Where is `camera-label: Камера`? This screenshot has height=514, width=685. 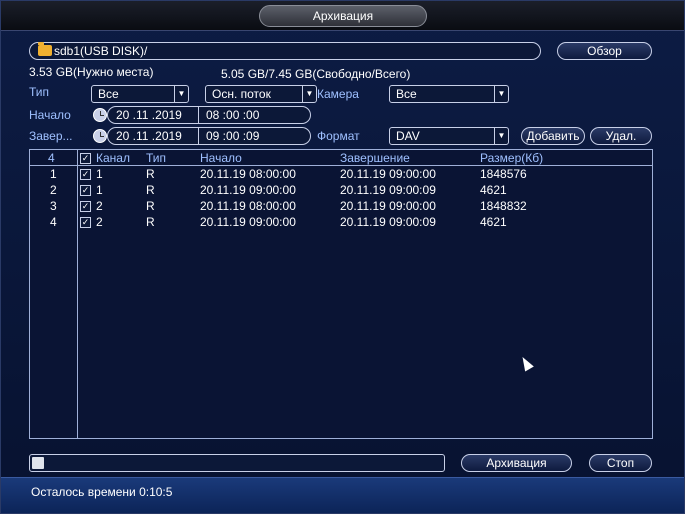 camera-label: Камера is located at coordinates (338, 94).